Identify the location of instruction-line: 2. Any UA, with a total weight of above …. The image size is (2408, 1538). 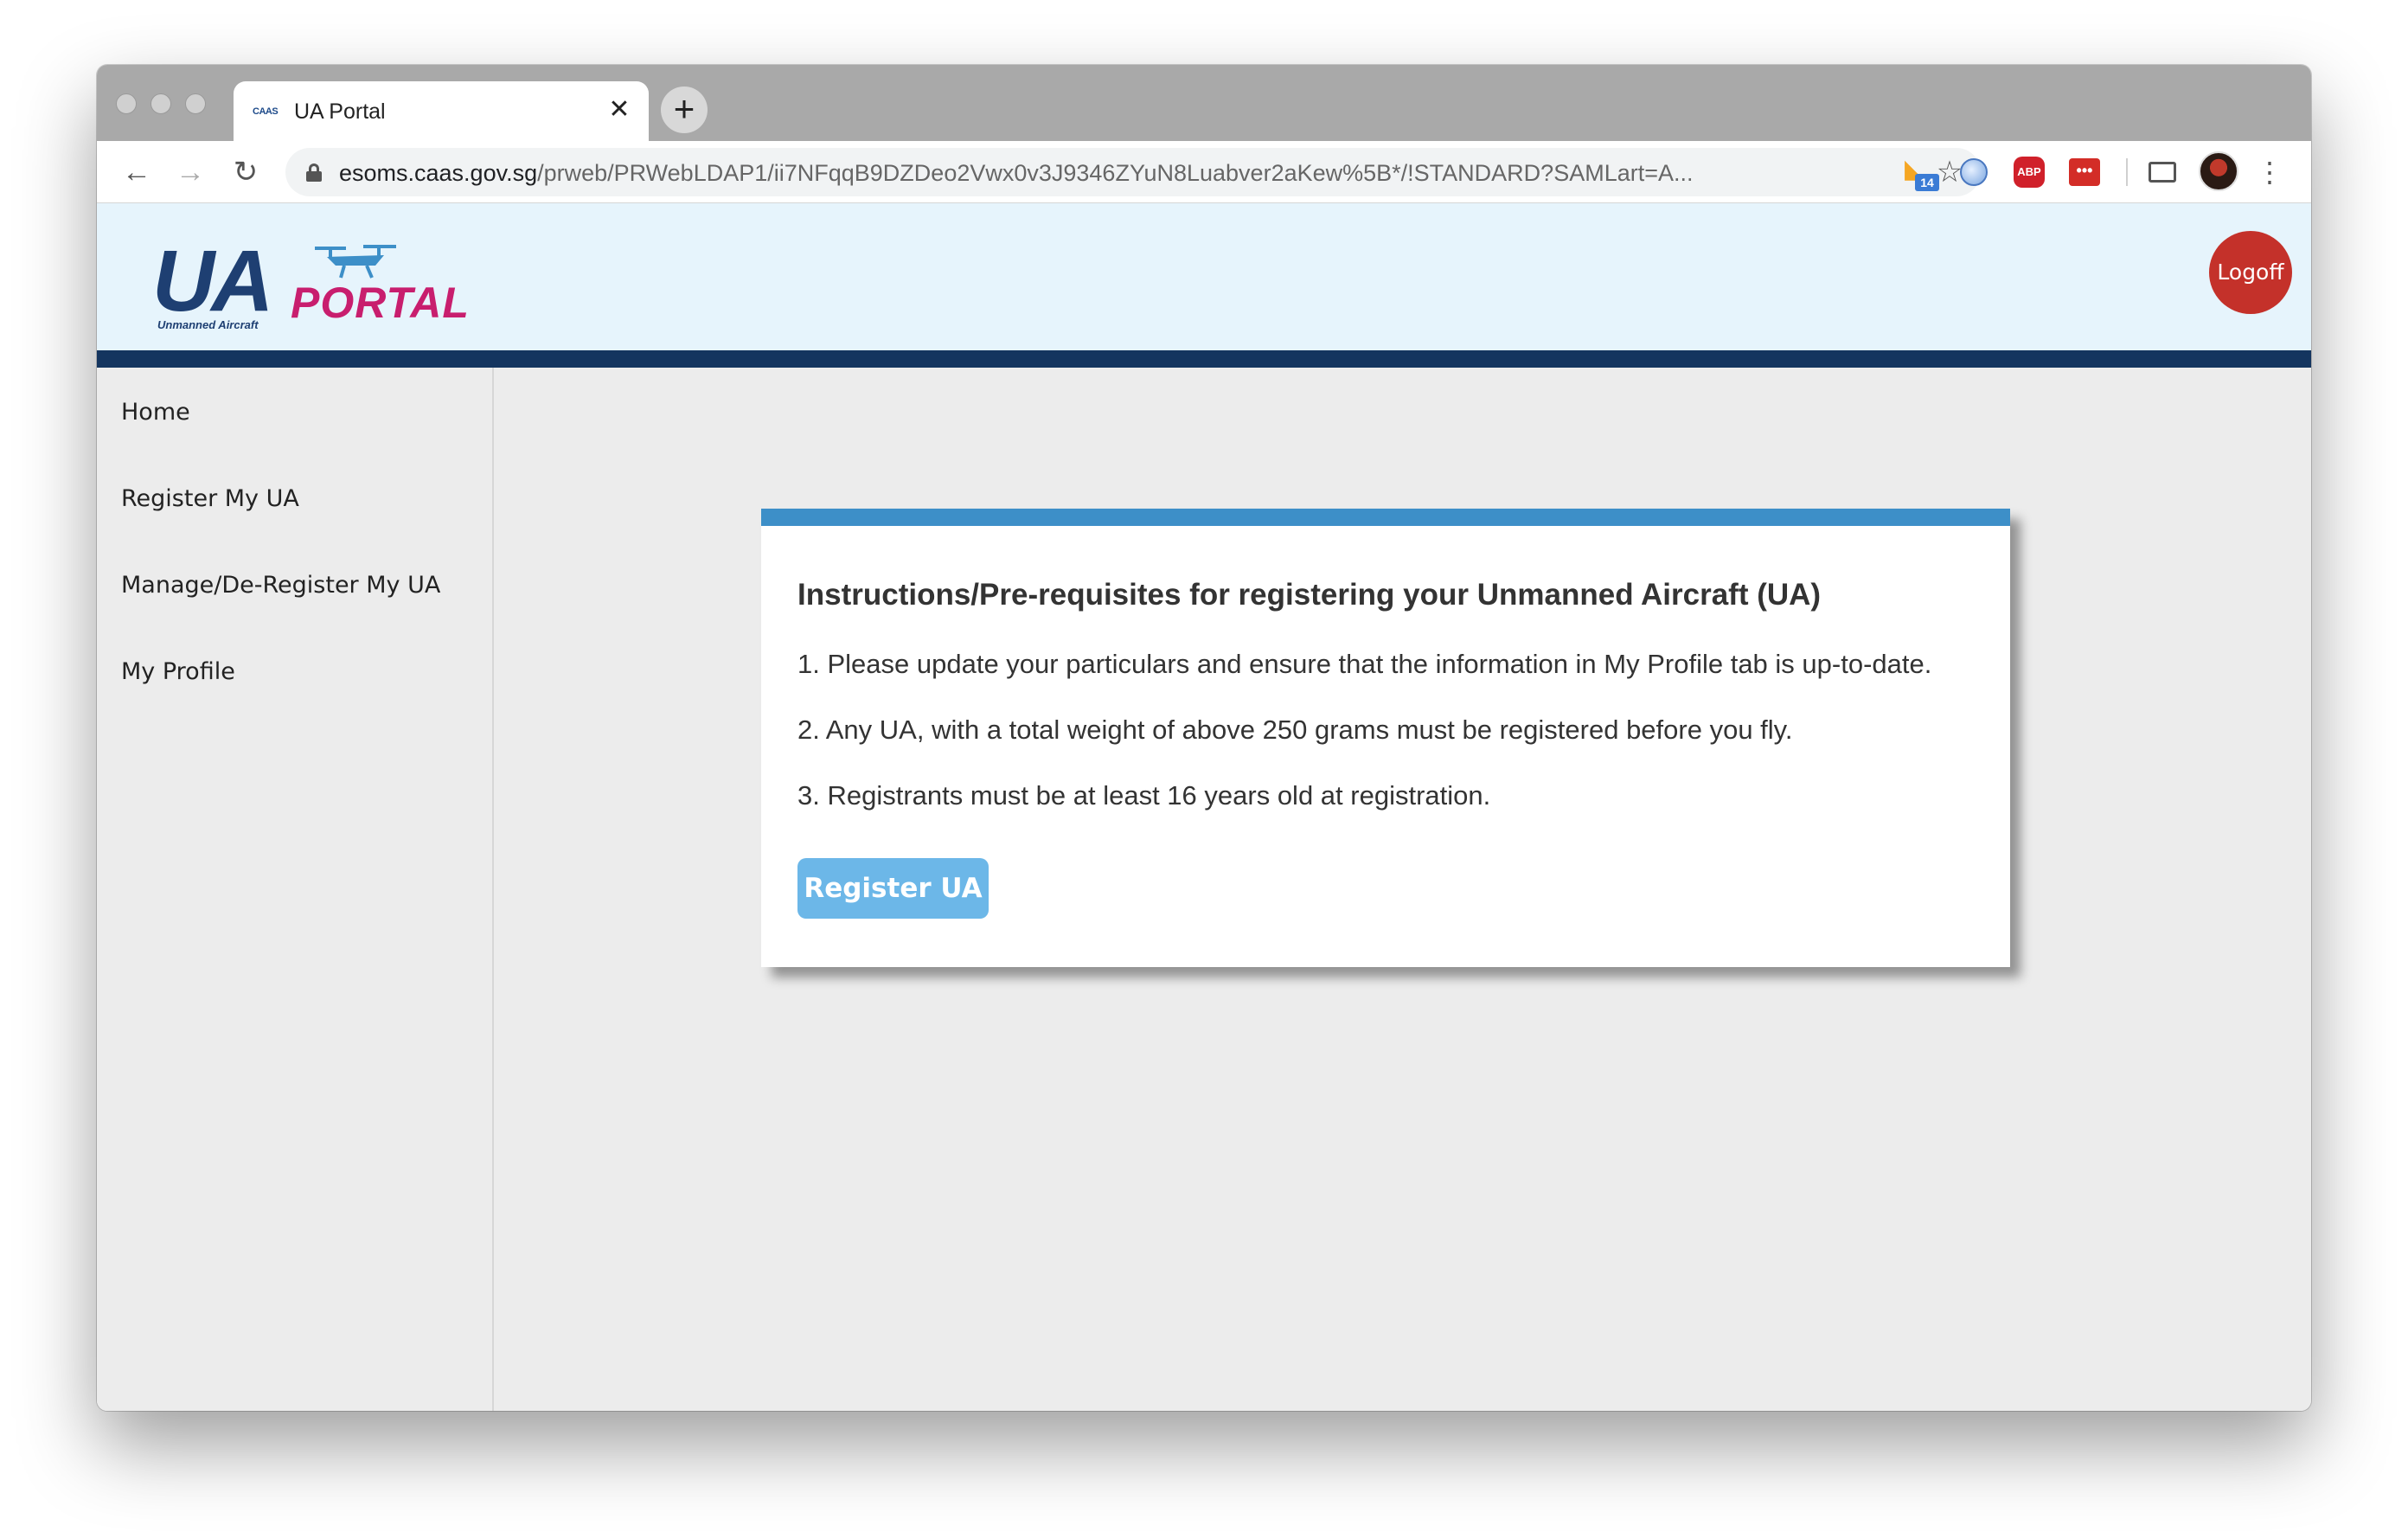
(1295, 730).